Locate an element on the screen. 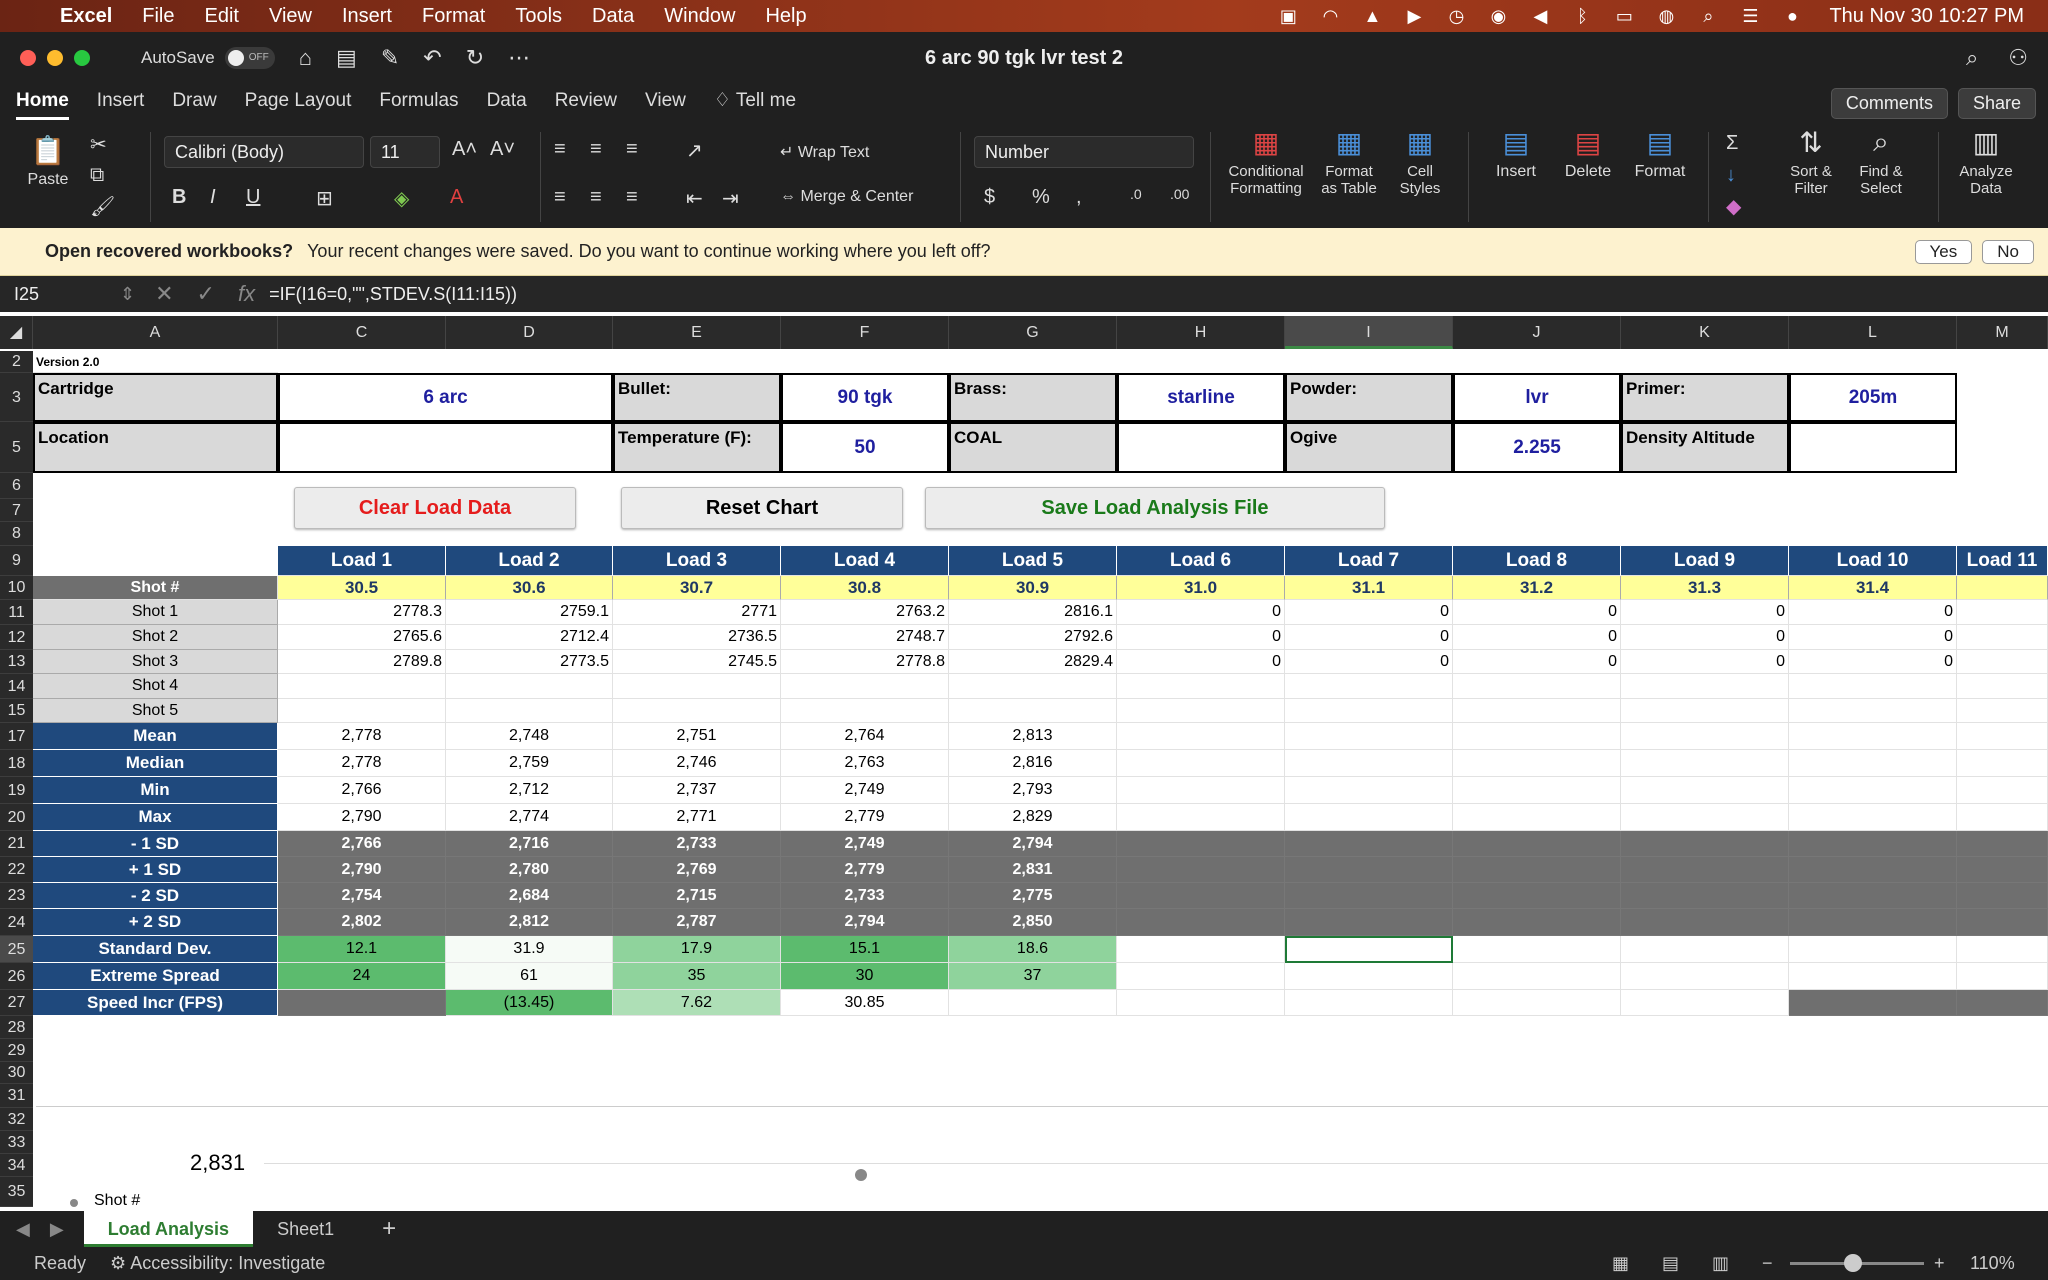 The width and height of the screenshot is (2048, 1280). page-break-view-icon: ▥ is located at coordinates (1720, 1263).